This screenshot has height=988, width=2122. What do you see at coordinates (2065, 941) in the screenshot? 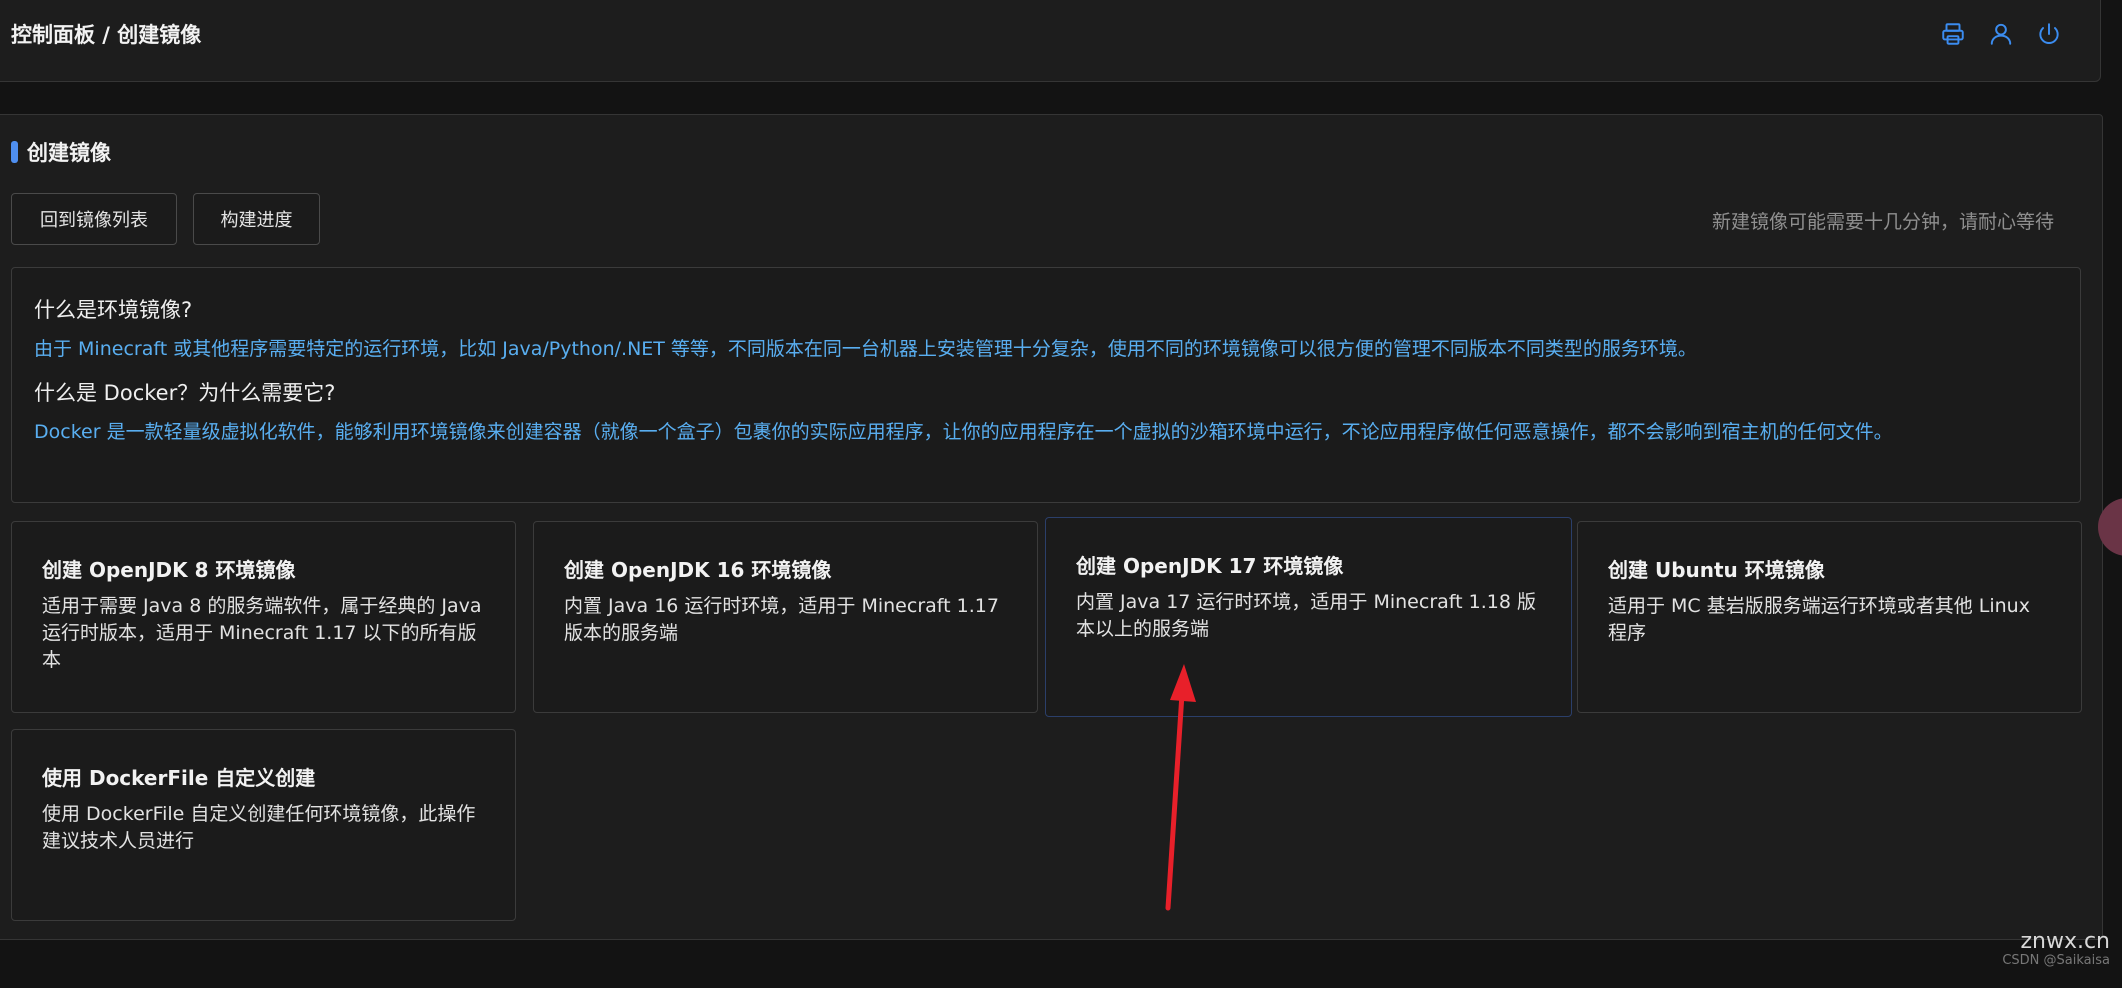
I see `watermark-site: znwx.cn` at bounding box center [2065, 941].